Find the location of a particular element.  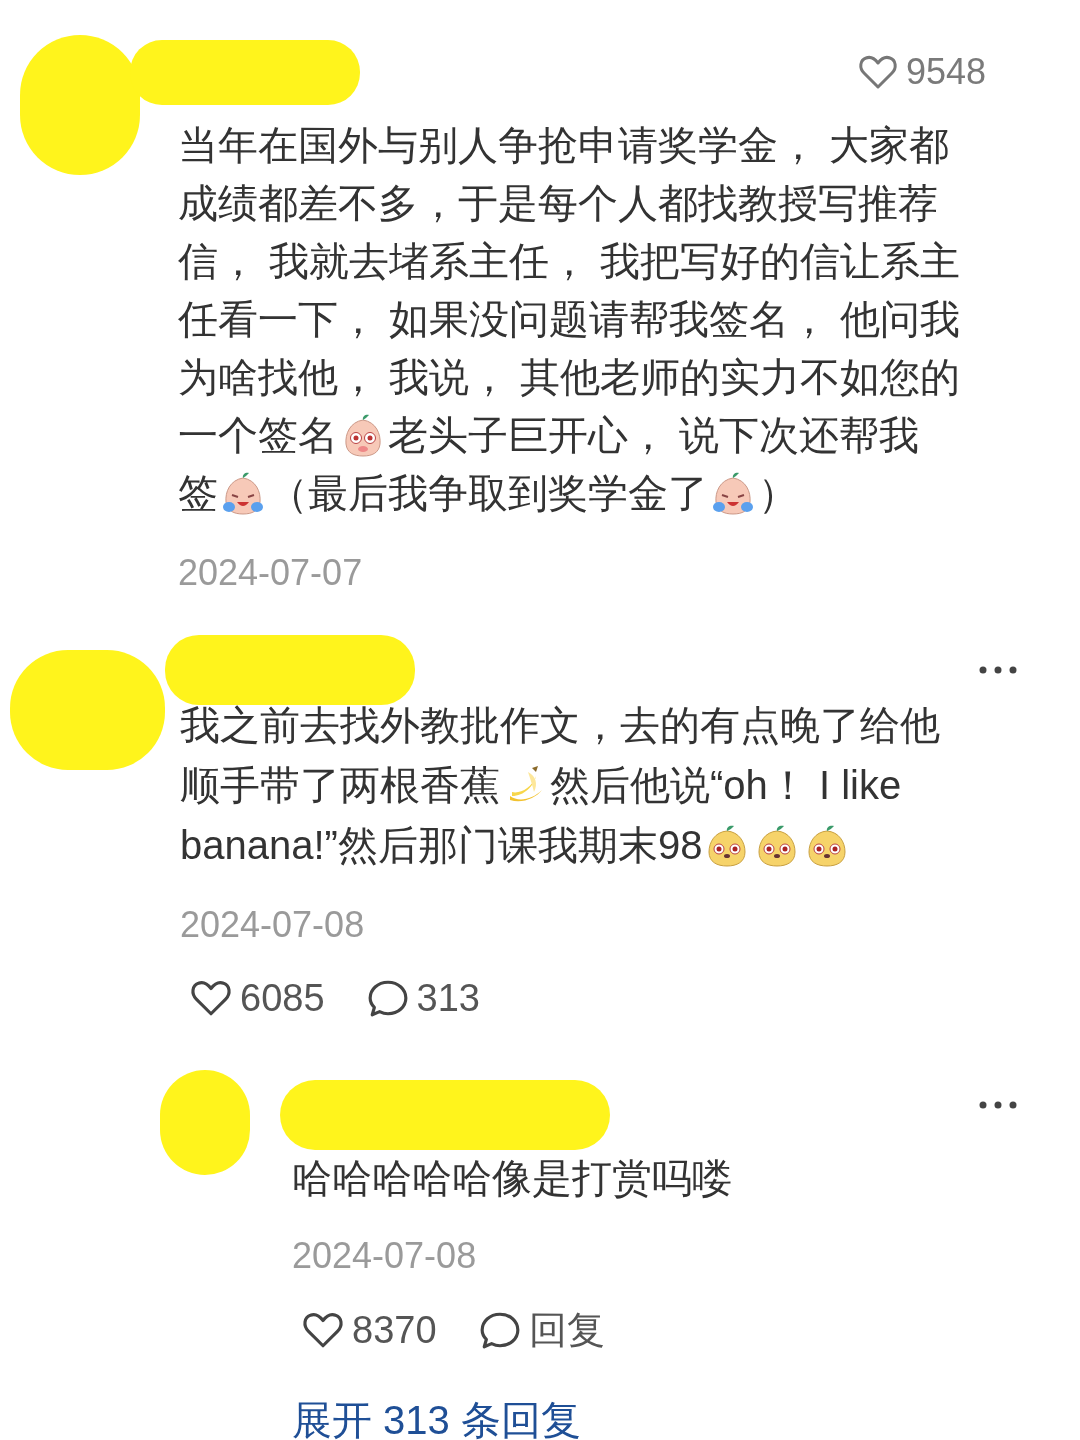

like-button: 6085 is located at coordinates (257, 998).